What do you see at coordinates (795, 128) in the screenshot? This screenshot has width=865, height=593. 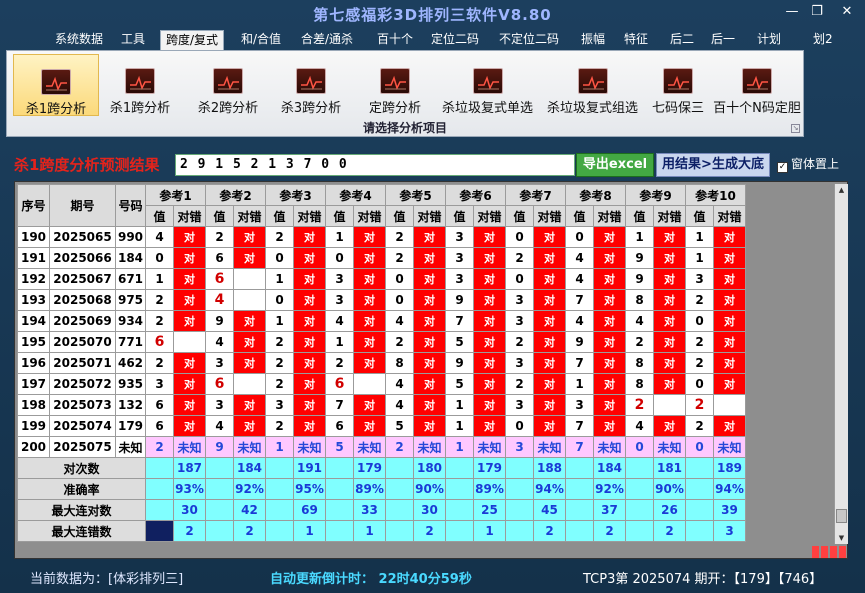 I see `ribbon-expand-icon: ↘` at bounding box center [795, 128].